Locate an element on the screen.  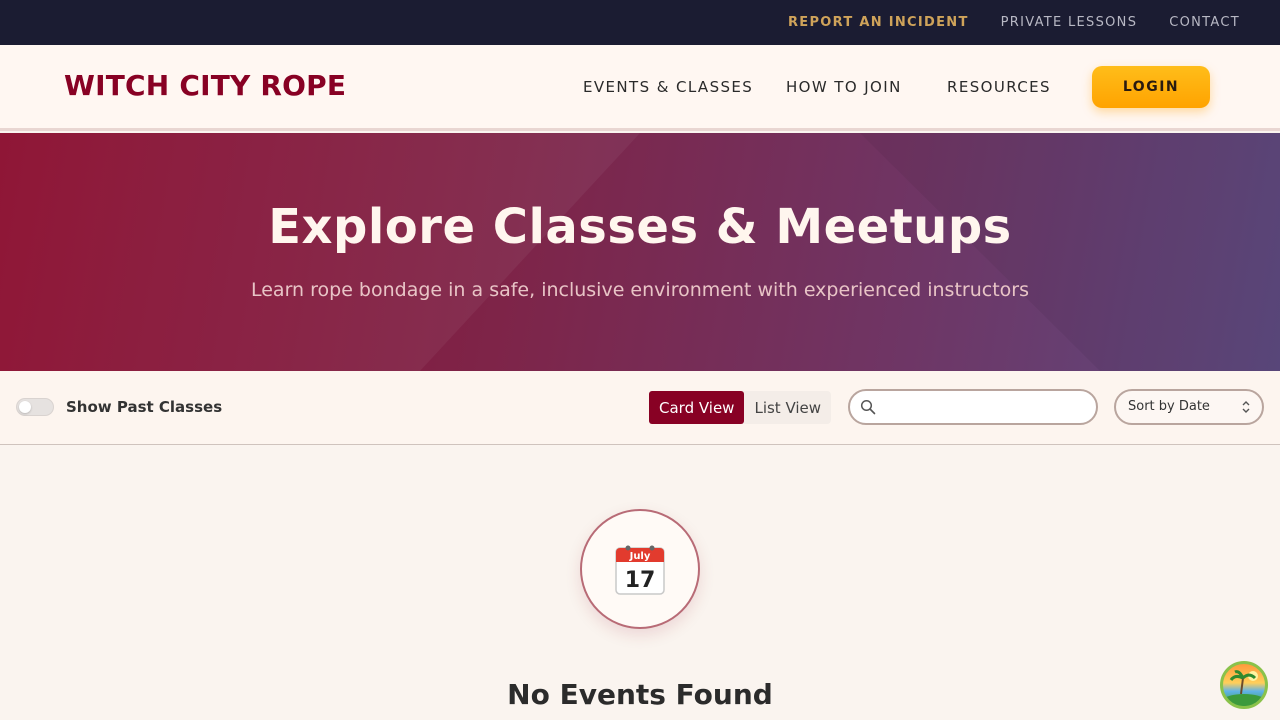
show-past-toggle is located at coordinates (35, 407).